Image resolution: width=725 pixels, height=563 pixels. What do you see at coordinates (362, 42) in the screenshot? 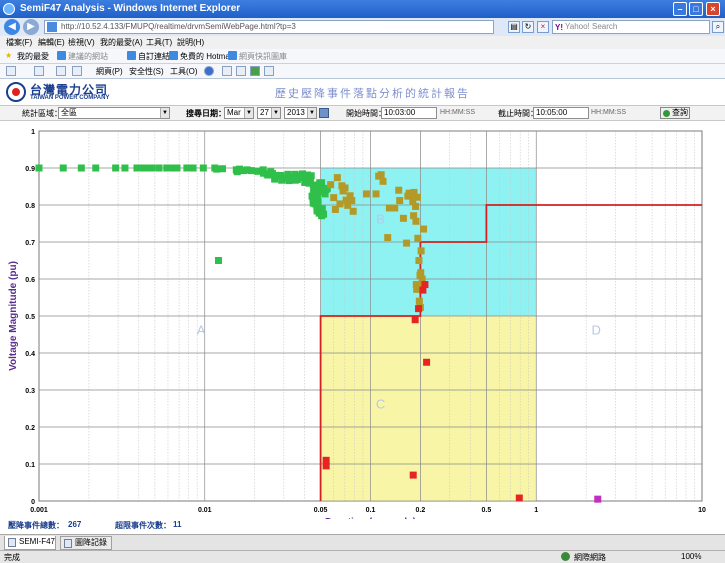
I see `menu-bar: 檔案(F) 編輯(E) 檢視(V) 我的最愛(A) 工具(T) 說明(H)` at bounding box center [362, 42].